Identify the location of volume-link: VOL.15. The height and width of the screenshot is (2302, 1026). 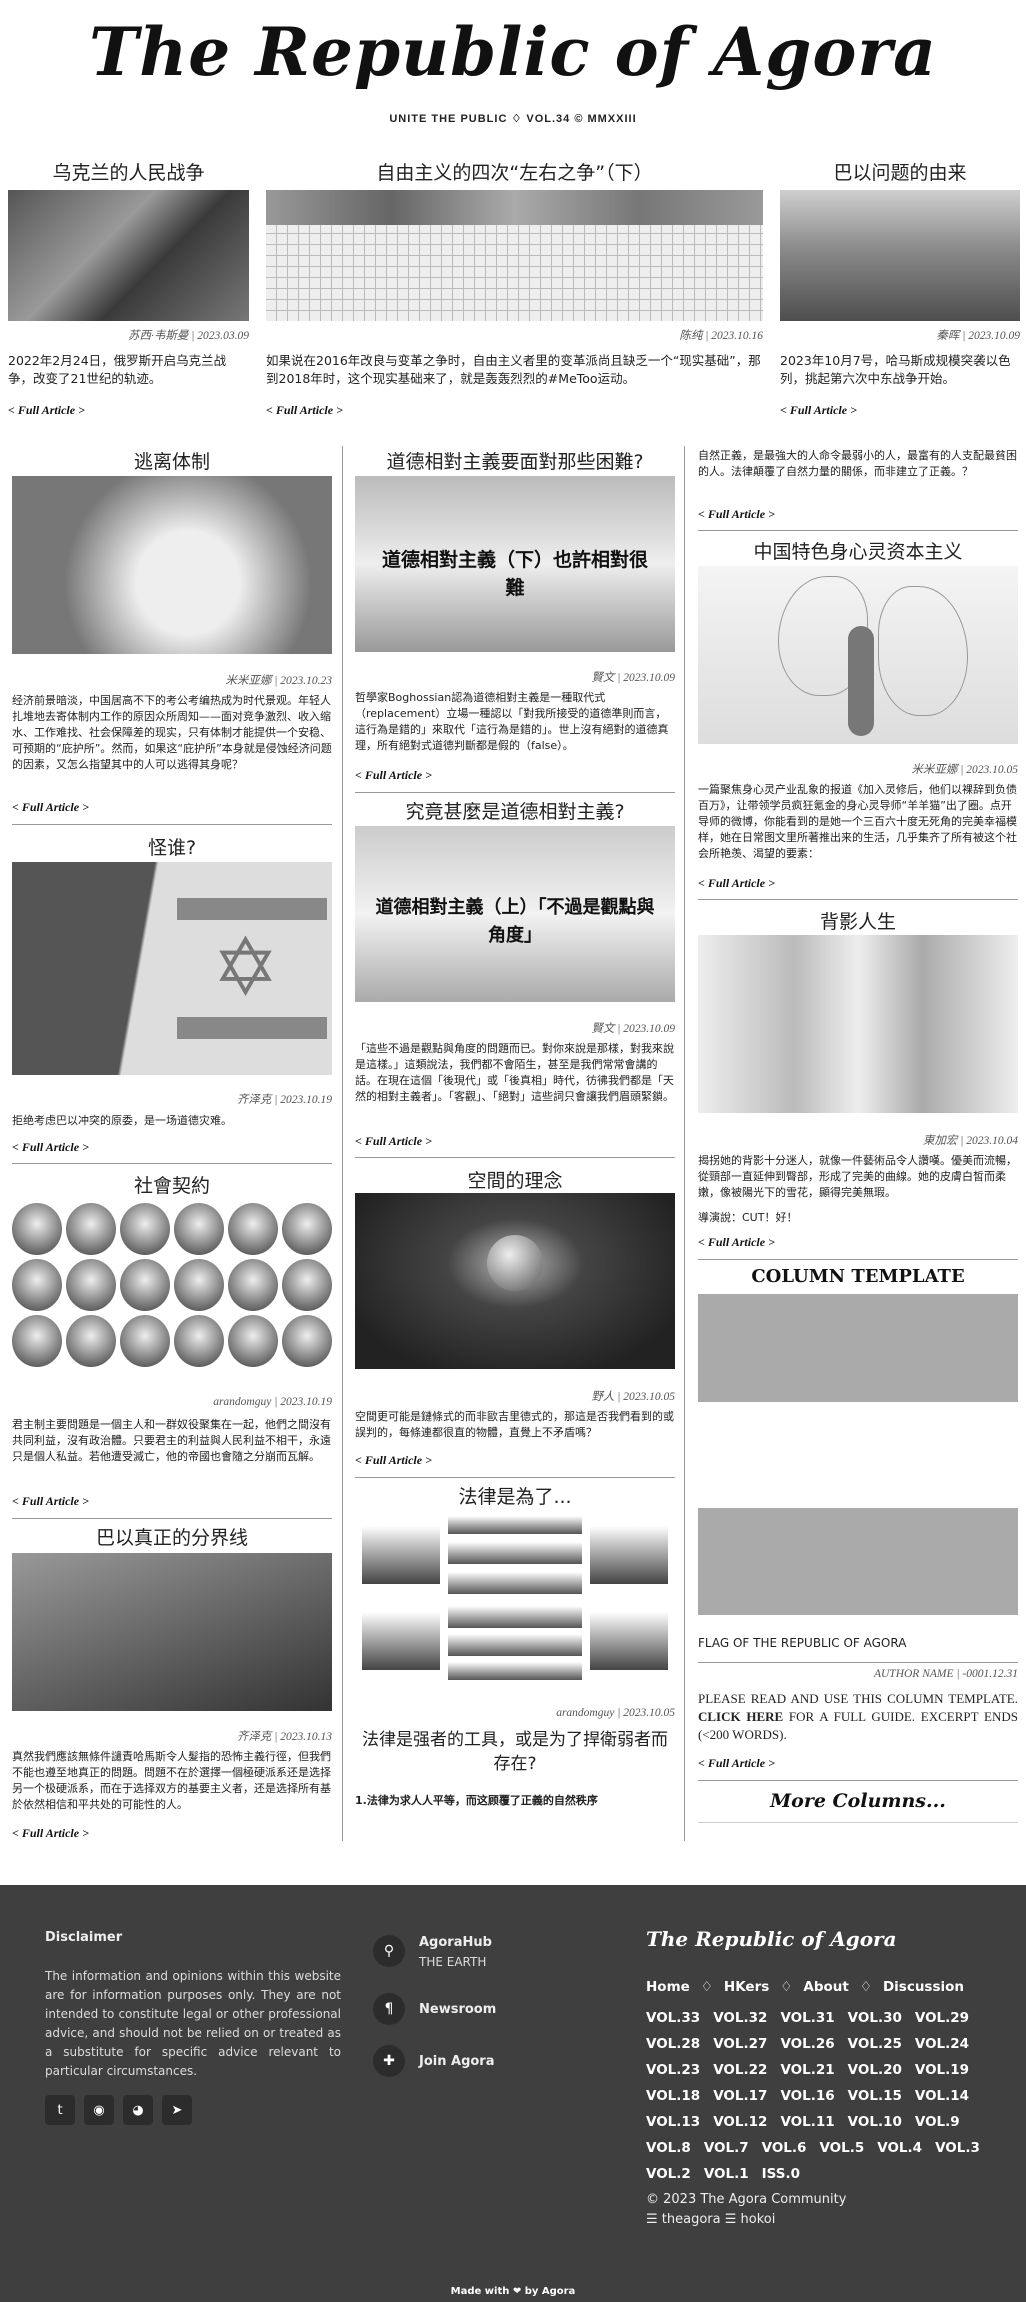
(875, 2096).